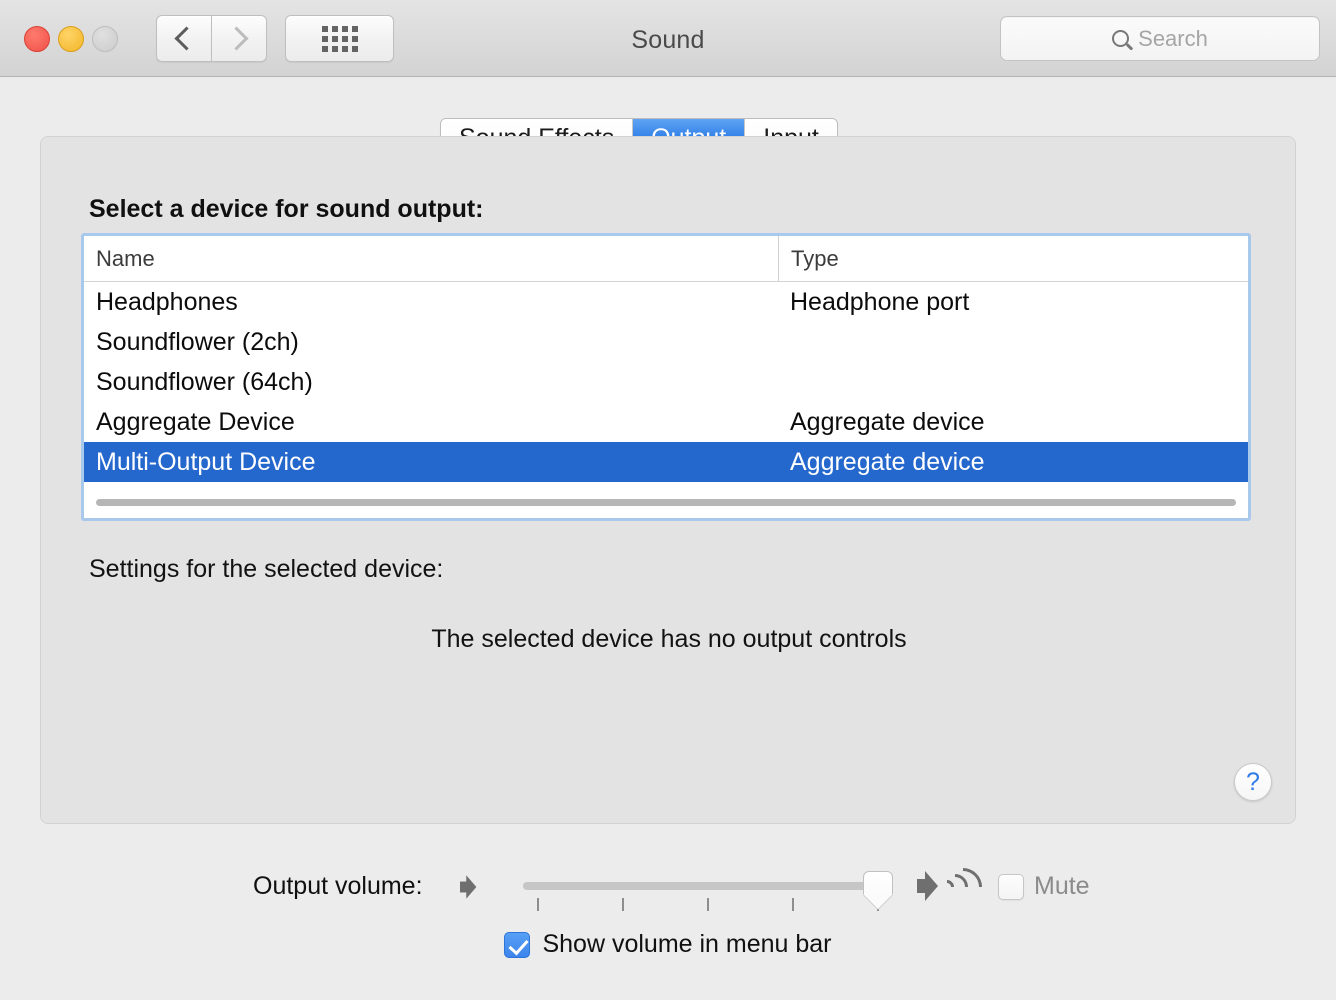 The height and width of the screenshot is (1000, 1336). Describe the element at coordinates (1013, 258) in the screenshot. I see `column-header-type: Type` at that location.